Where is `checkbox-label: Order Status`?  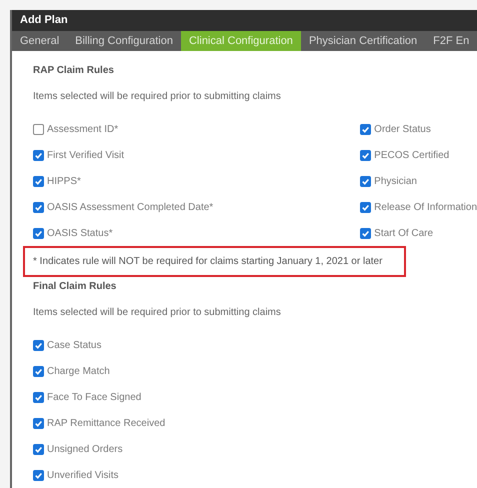
checkbox-label: Order Status is located at coordinates (402, 129).